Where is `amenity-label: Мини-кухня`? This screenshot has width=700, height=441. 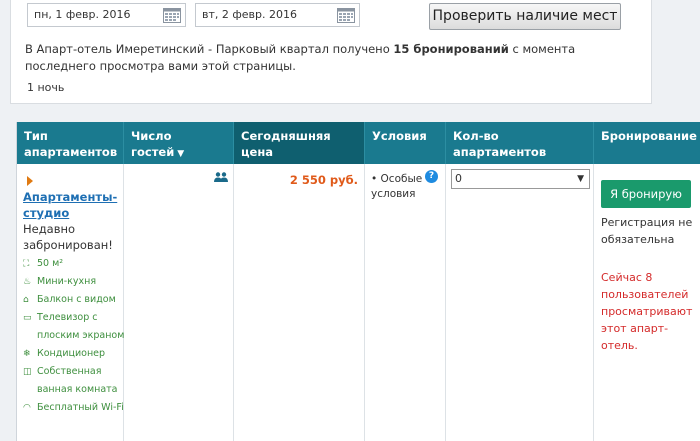 amenity-label: Мини-кухня is located at coordinates (67, 281).